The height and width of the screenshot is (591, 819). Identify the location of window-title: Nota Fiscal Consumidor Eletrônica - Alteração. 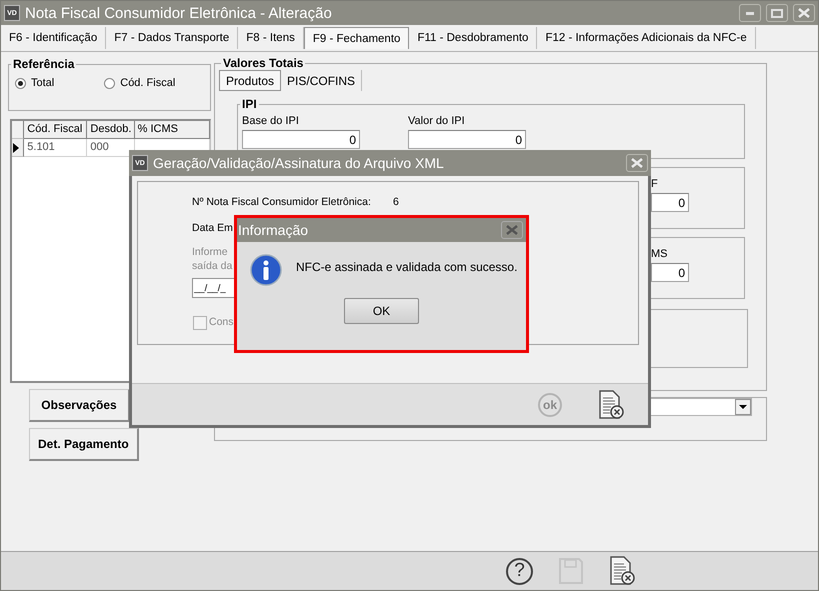
(179, 13).